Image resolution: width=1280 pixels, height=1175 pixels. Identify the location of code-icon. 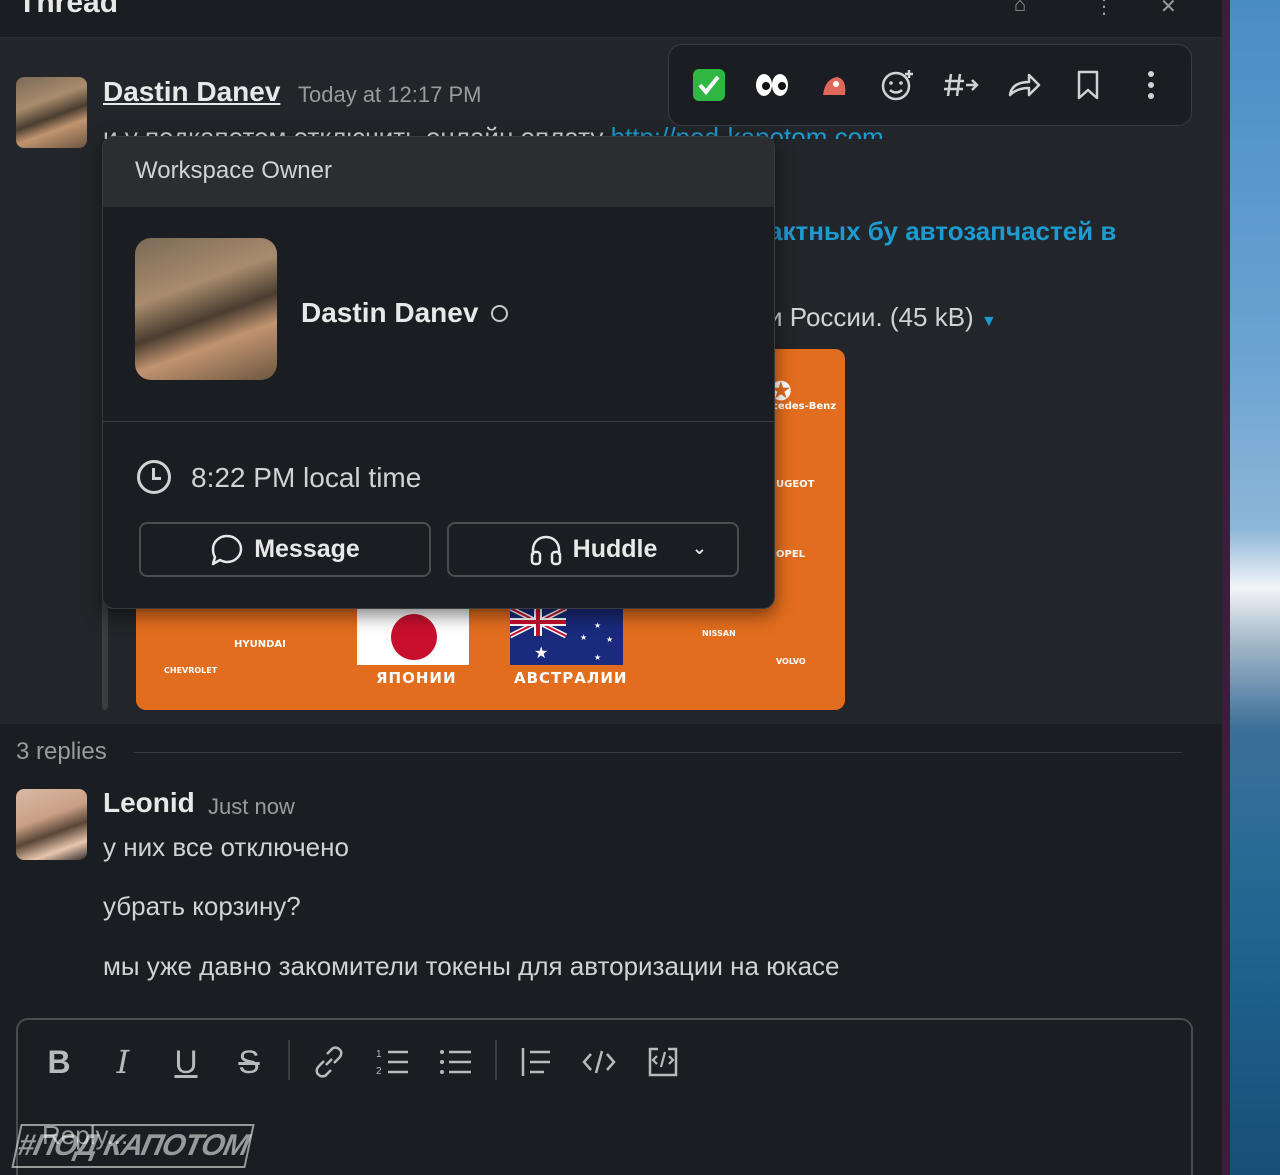
(599, 1062).